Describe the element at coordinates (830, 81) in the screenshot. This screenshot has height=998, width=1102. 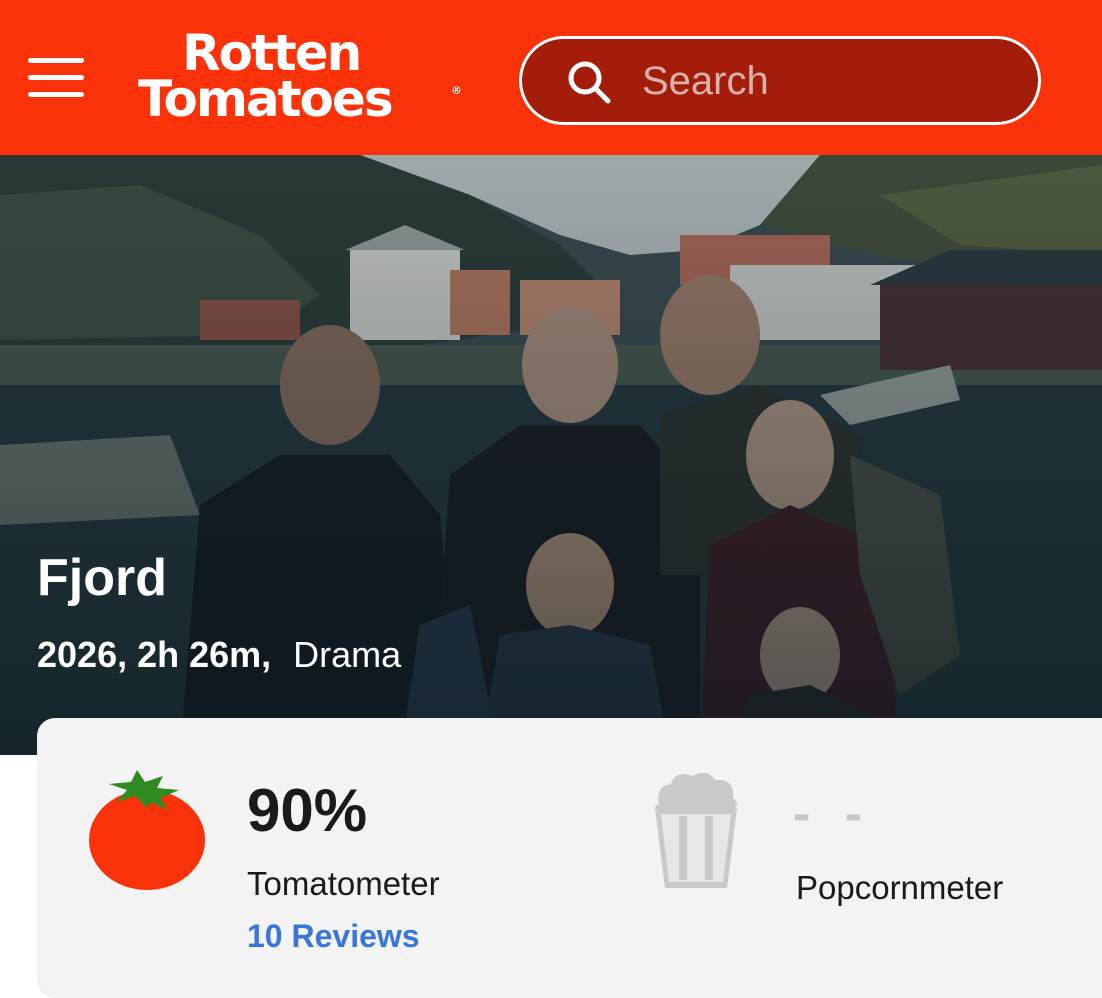
I see `search-input` at that location.